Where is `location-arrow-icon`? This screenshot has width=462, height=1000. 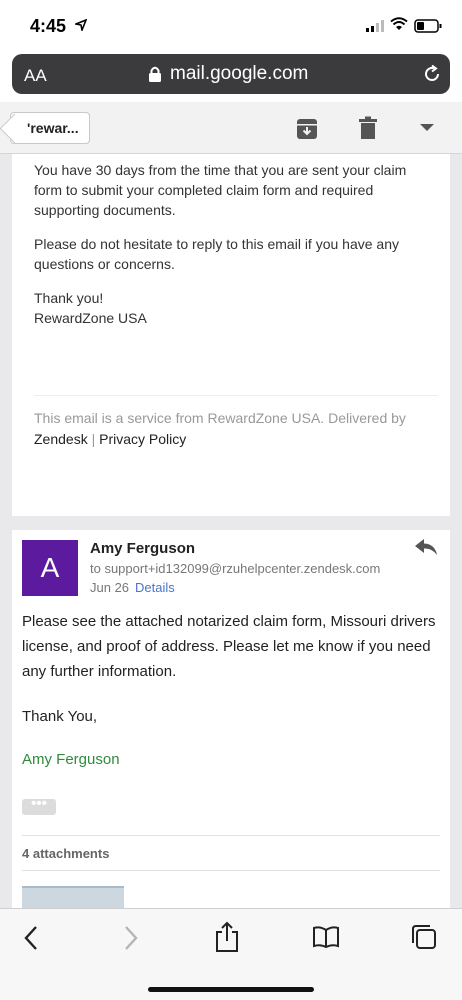 location-arrow-icon is located at coordinates (81, 25).